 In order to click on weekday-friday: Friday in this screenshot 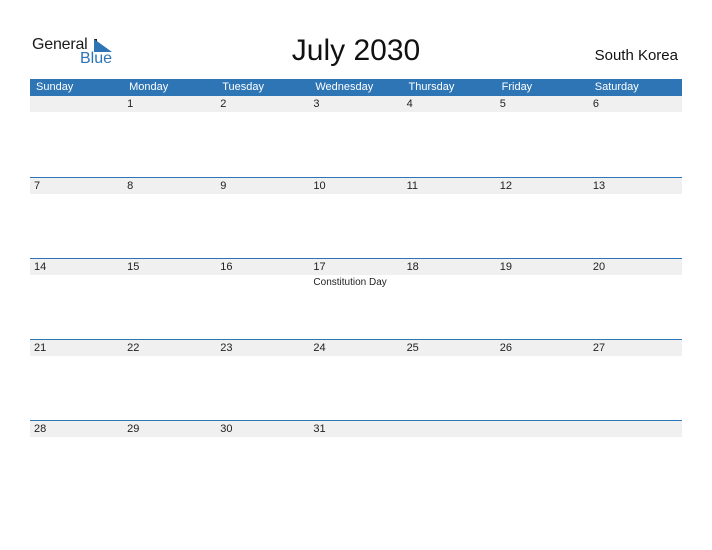, I will do `click(517, 87)`.